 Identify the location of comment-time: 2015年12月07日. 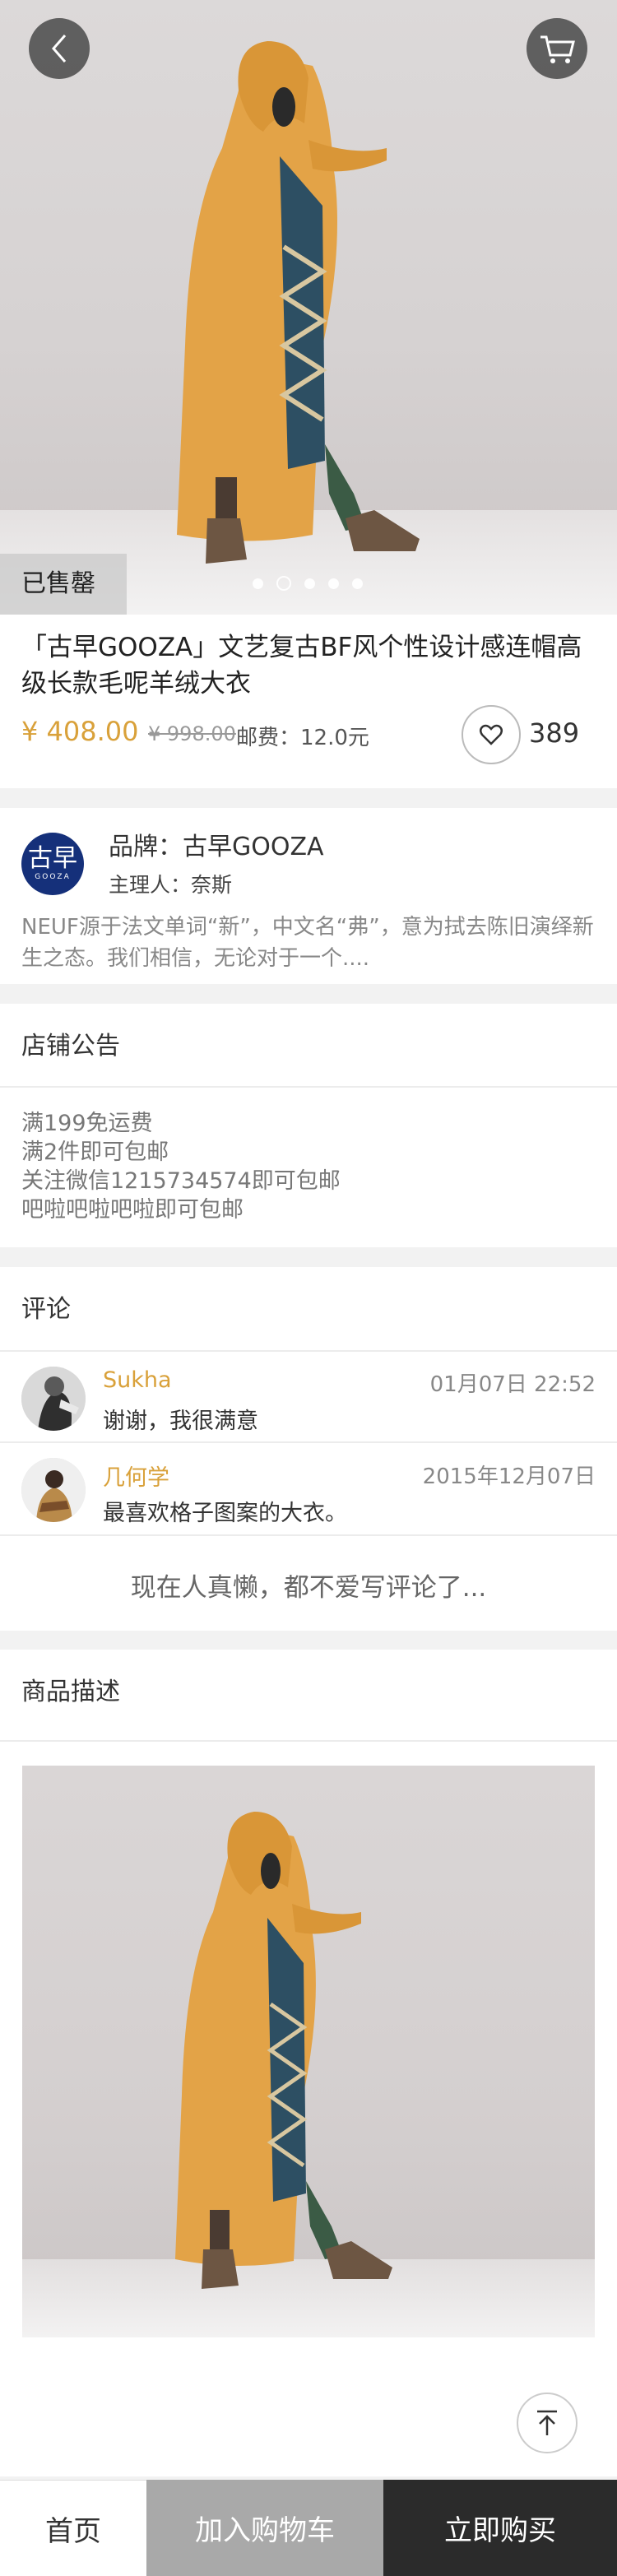
(509, 1477).